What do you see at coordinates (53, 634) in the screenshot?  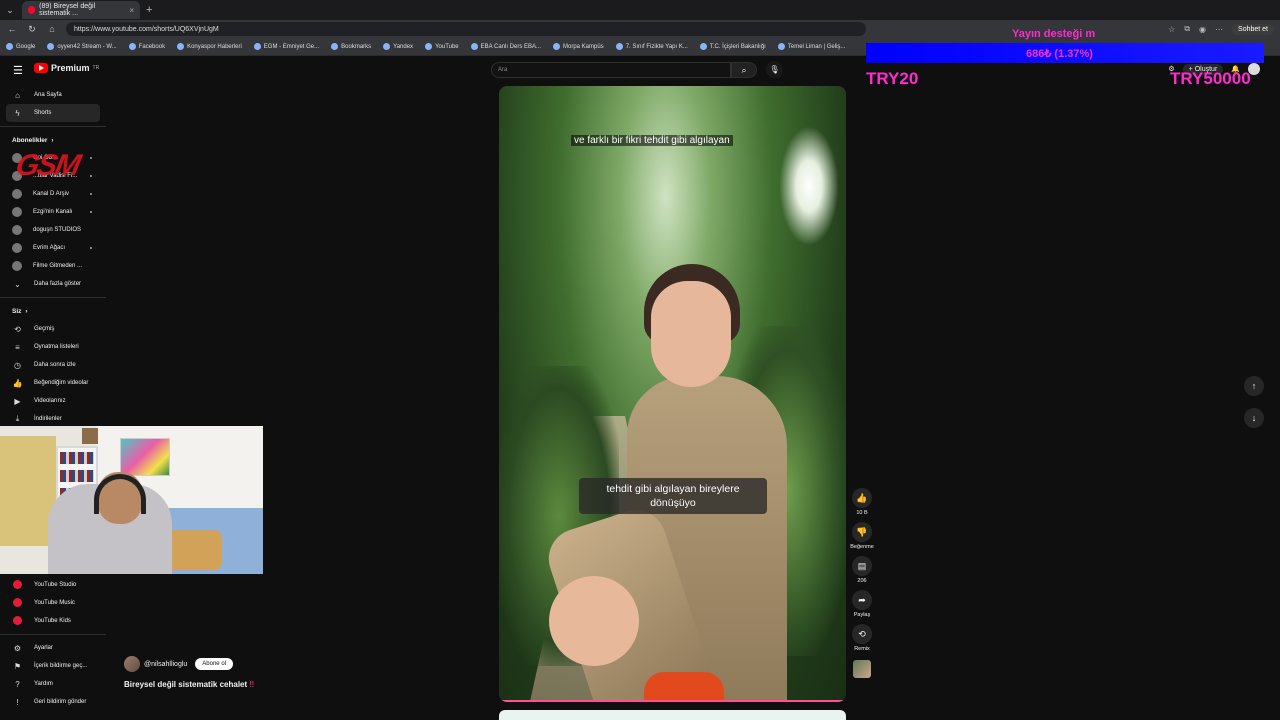 I see `sidebar-divider` at bounding box center [53, 634].